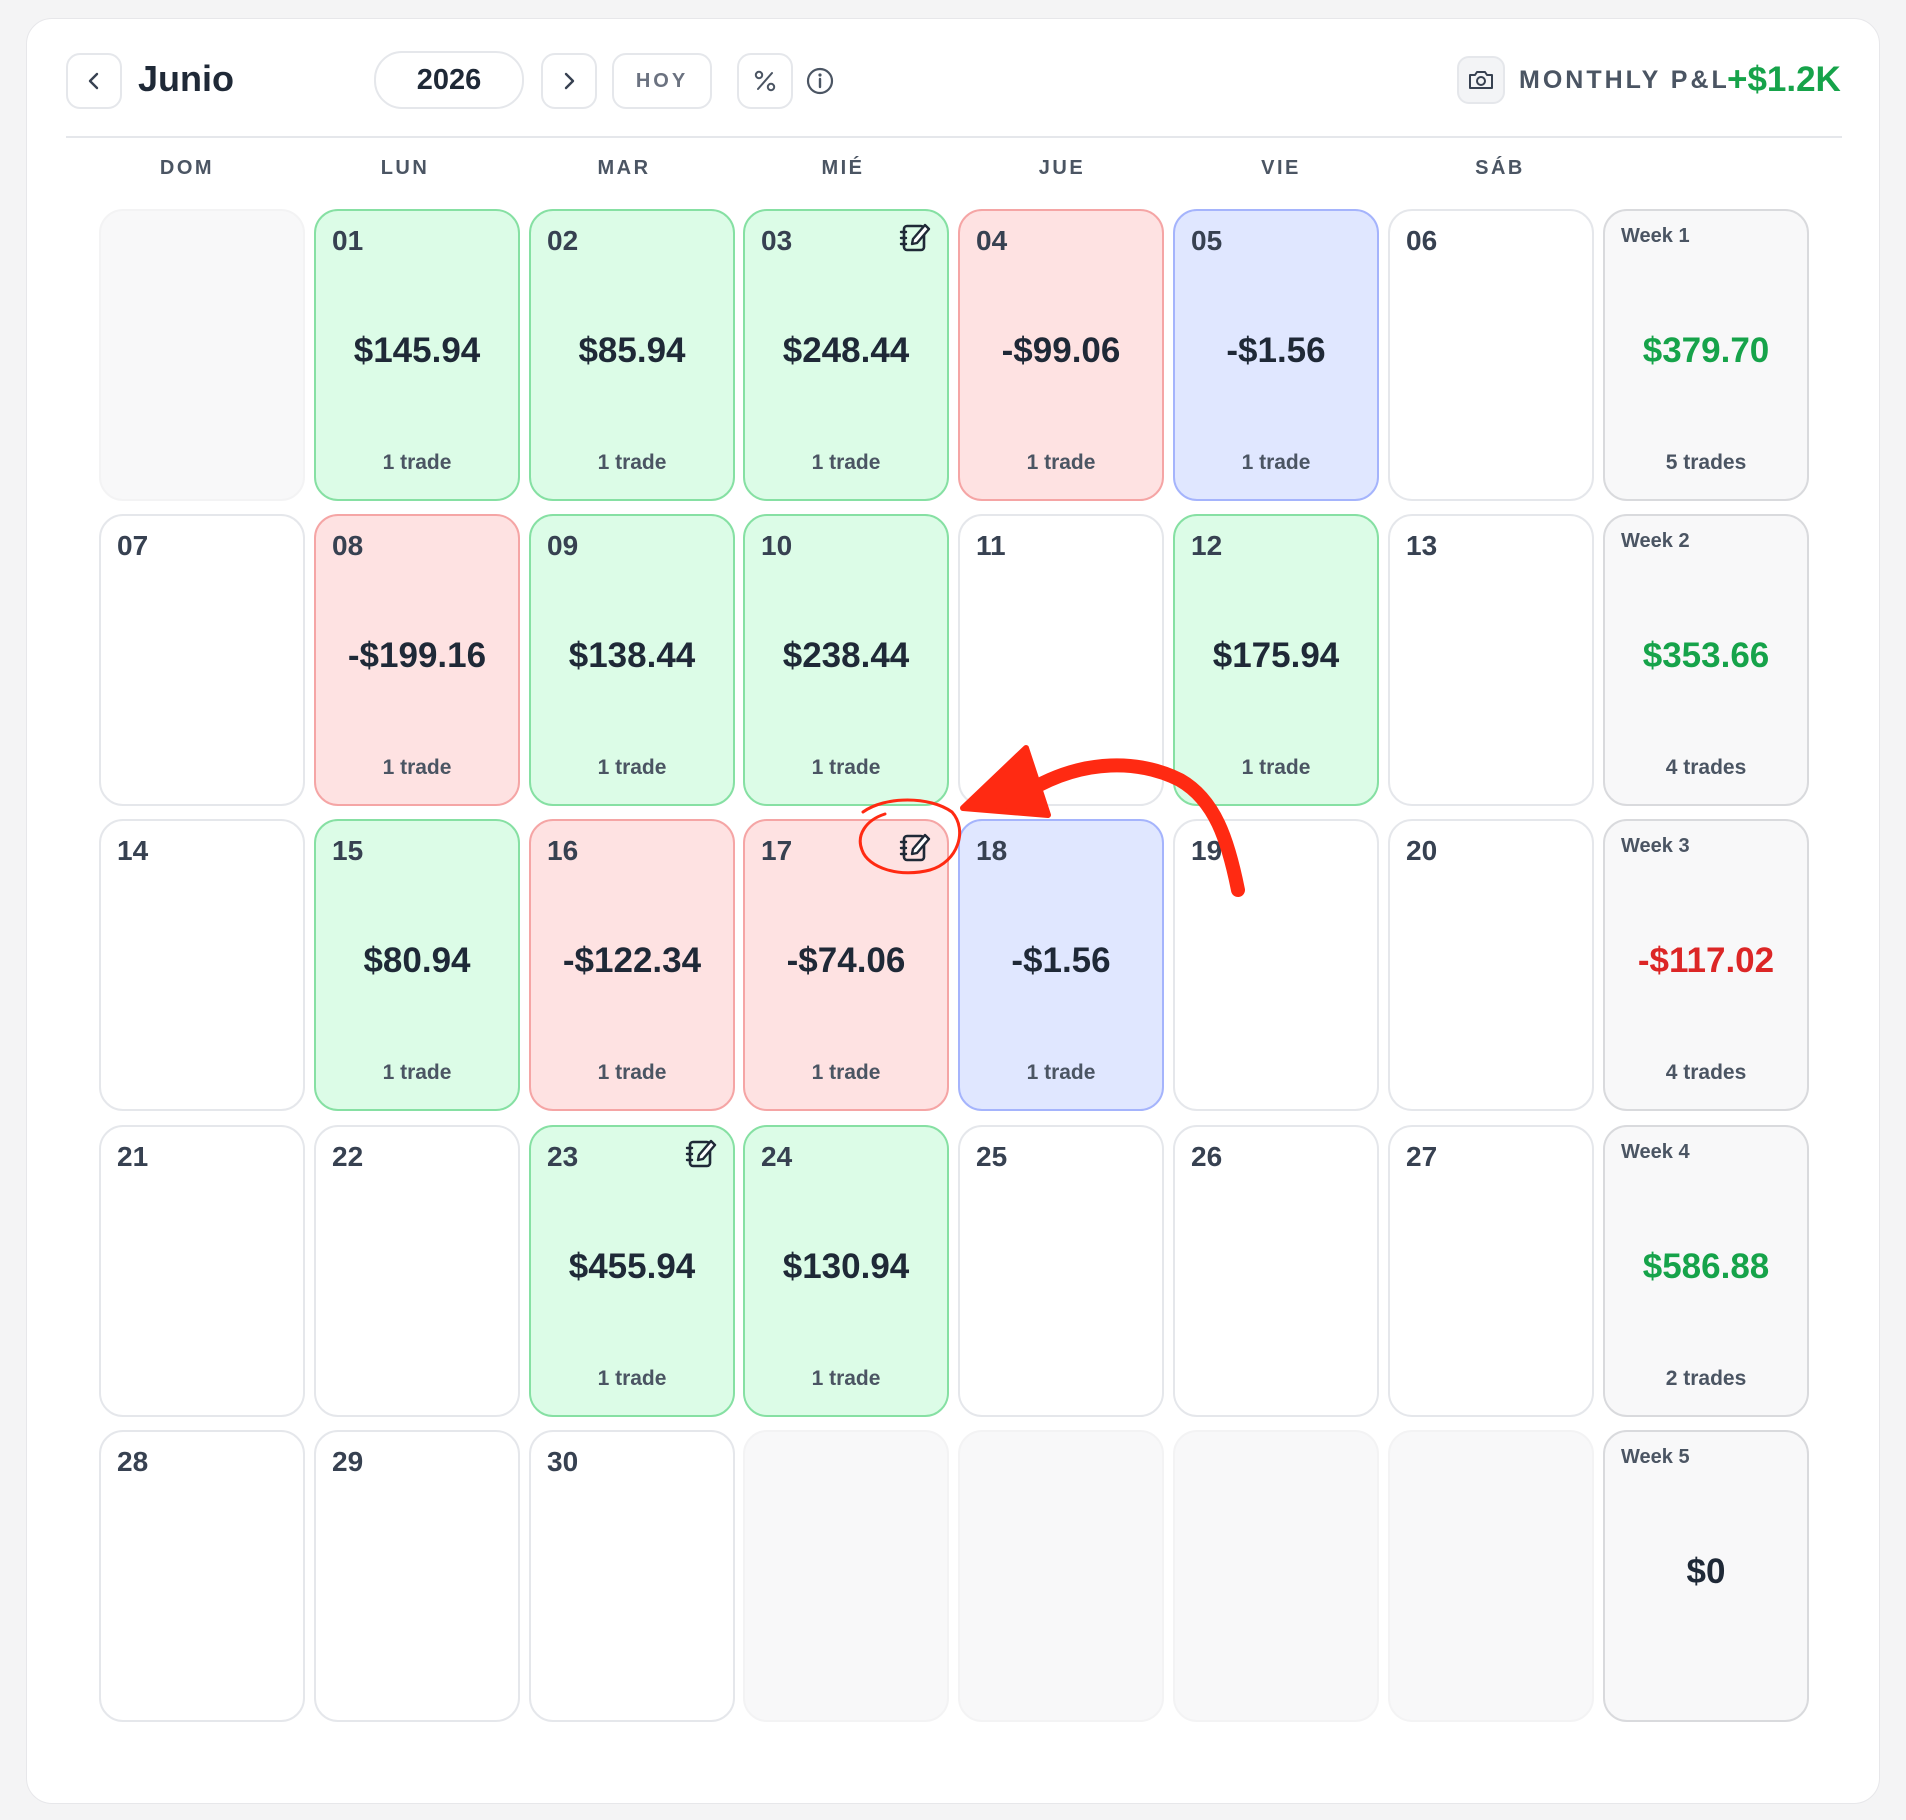  What do you see at coordinates (991, 545) in the screenshot?
I see `day-number: 11` at bounding box center [991, 545].